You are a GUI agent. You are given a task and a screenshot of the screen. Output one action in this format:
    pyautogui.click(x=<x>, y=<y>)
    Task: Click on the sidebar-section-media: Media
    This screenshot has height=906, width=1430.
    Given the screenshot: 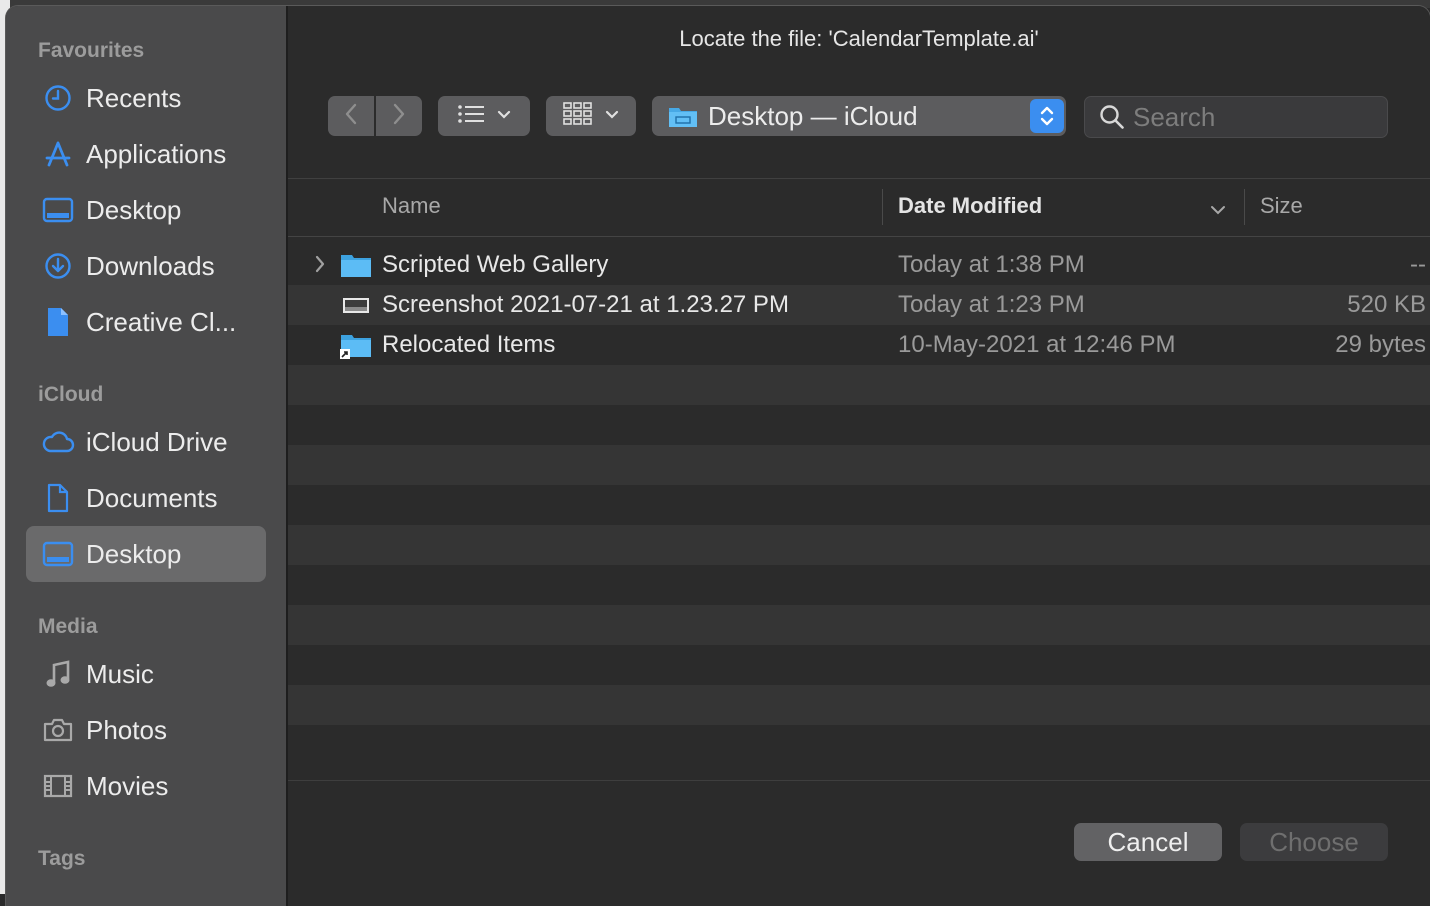 What is the action you would take?
    pyautogui.click(x=68, y=626)
    